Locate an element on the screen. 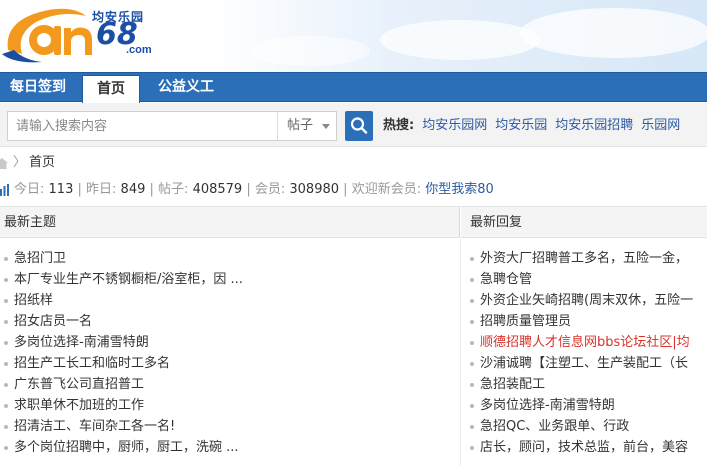 This screenshot has height=466, width=707. list-item: 沙浦诚聘【注塑工、生产装配工（长 is located at coordinates (586, 363).